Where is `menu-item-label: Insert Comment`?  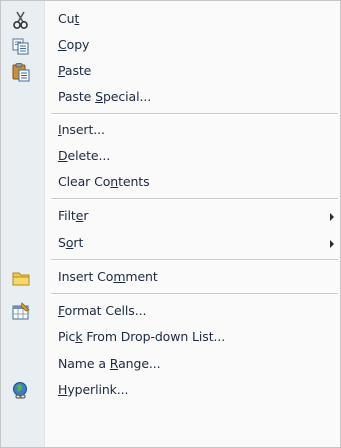 menu-item-label: Insert Comment is located at coordinates (108, 276).